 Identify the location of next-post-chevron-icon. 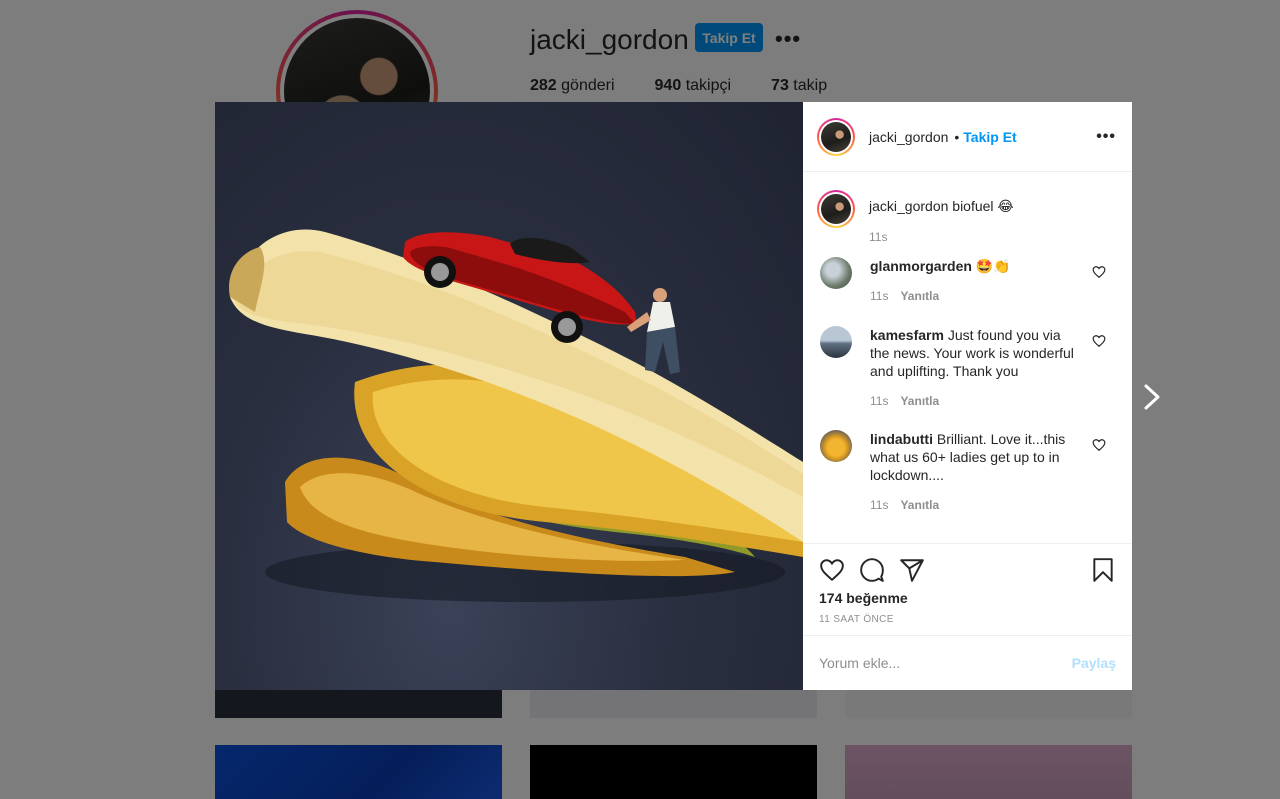
(1152, 397).